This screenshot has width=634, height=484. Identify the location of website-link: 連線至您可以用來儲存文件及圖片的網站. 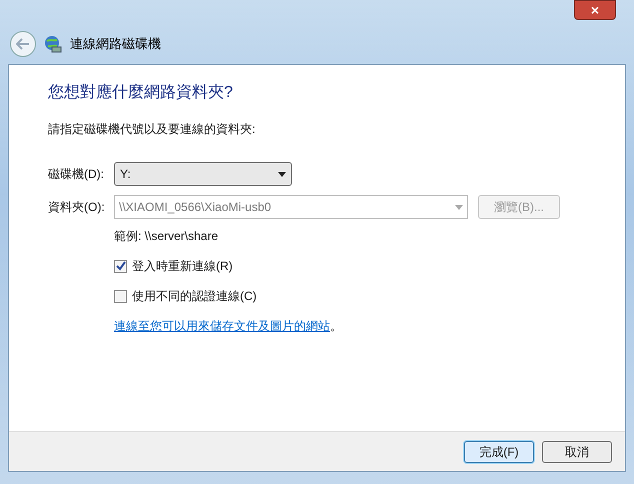
(222, 326).